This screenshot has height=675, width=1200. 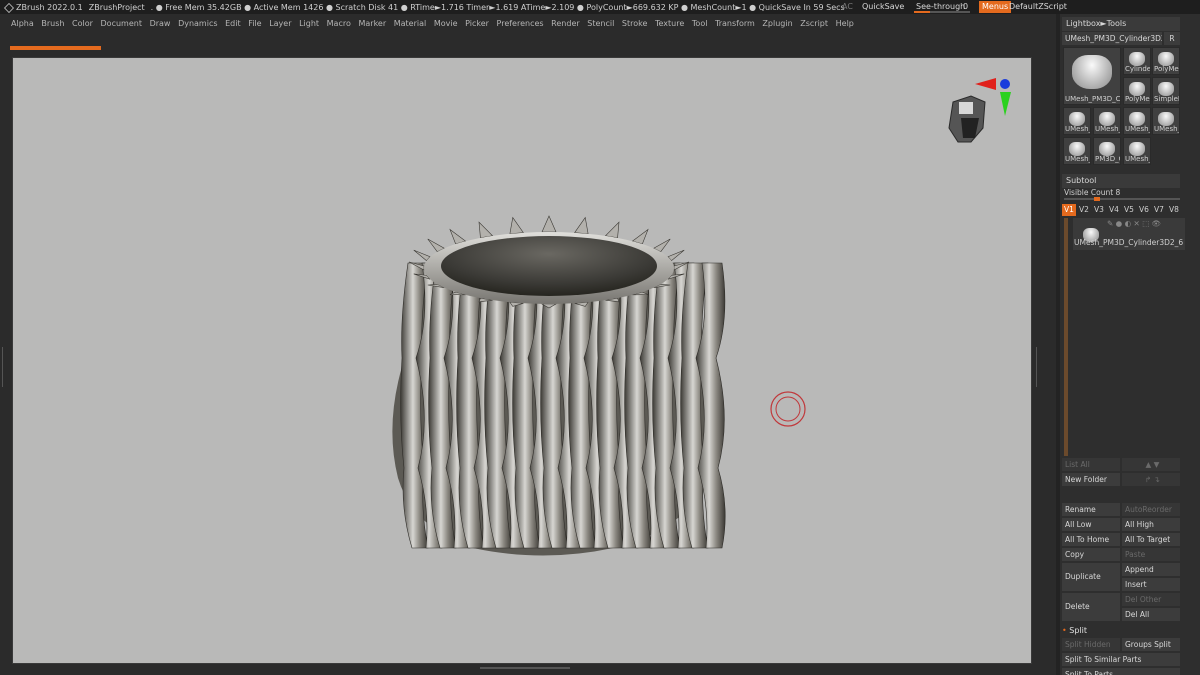 I want to click on menu-tool: Tool, so click(x=700, y=23).